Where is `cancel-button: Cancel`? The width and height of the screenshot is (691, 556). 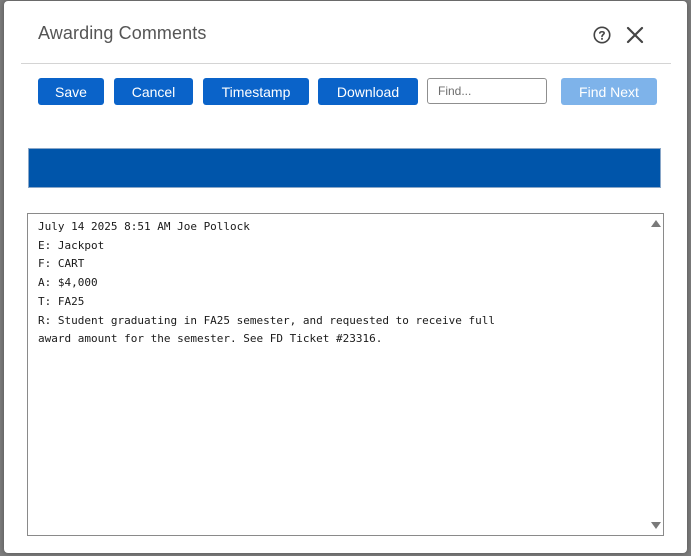
cancel-button: Cancel is located at coordinates (153, 91).